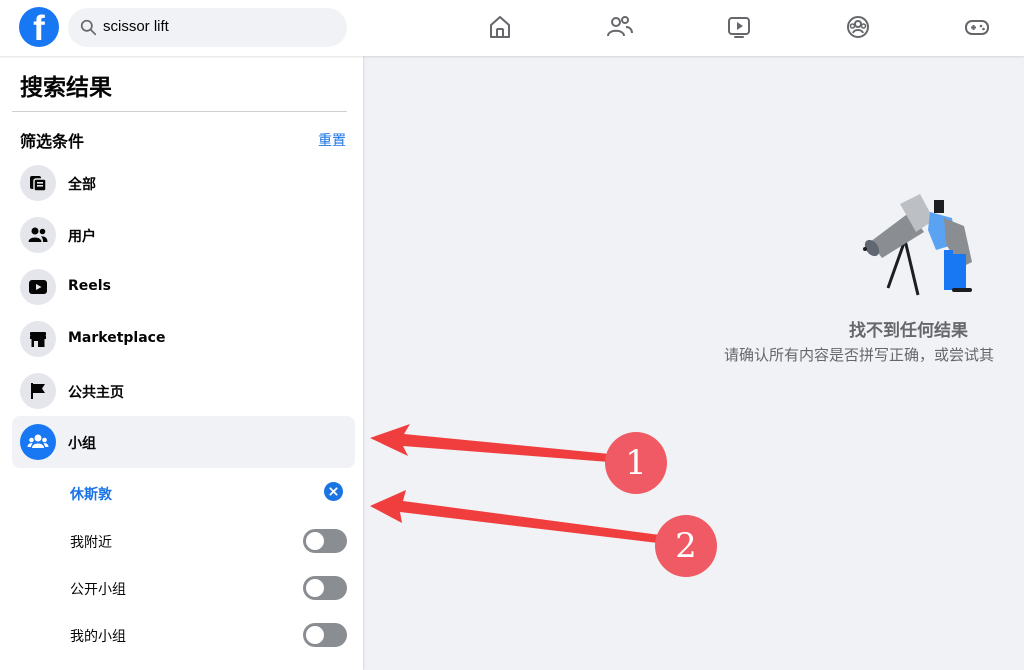 This screenshot has height=670, width=1024. What do you see at coordinates (515, 483) in the screenshot?
I see `annotation-overlay` at bounding box center [515, 483].